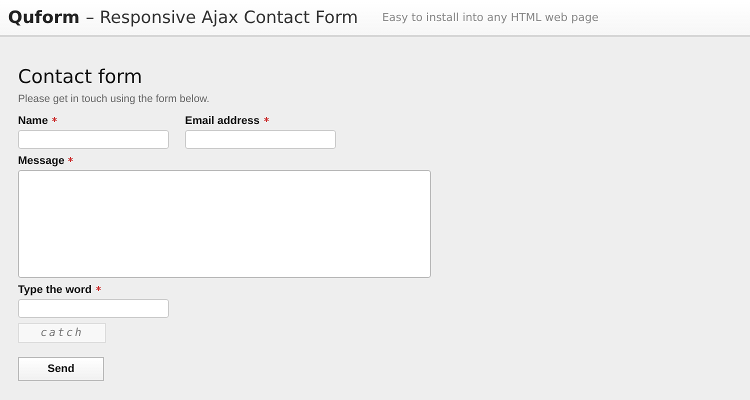 Image resolution: width=750 pixels, height=400 pixels. What do you see at coordinates (61, 369) in the screenshot?
I see `send-button: Send` at bounding box center [61, 369].